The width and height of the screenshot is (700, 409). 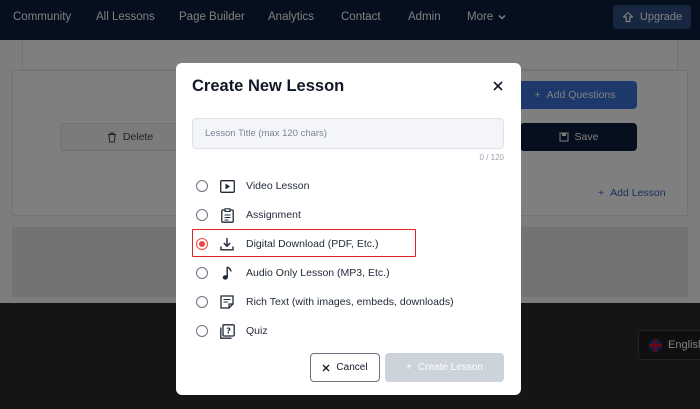 I want to click on character-counter: 0 / 120, so click(x=491, y=157).